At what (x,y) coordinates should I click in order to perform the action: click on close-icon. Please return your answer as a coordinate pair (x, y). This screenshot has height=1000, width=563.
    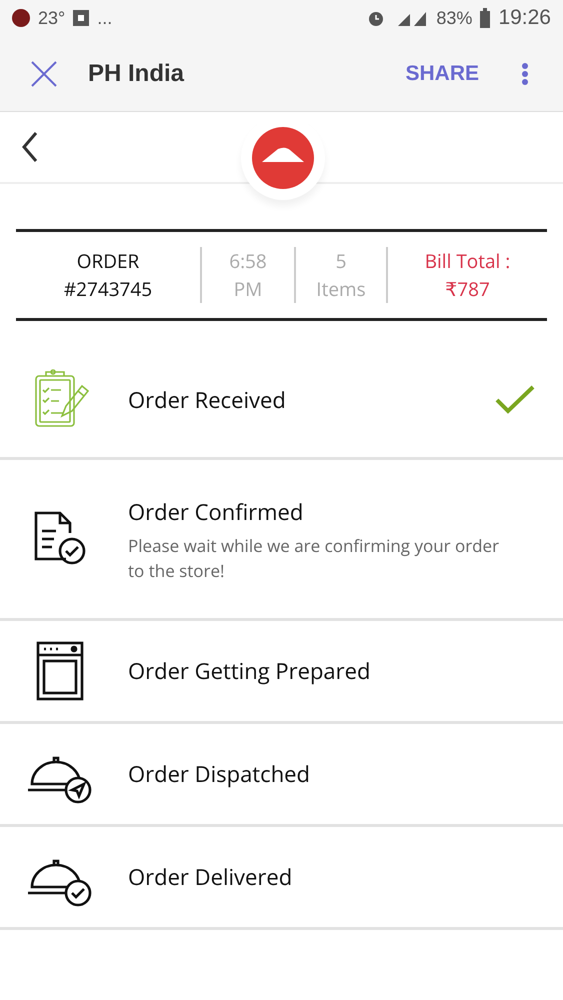
    Looking at the image, I should click on (44, 74).